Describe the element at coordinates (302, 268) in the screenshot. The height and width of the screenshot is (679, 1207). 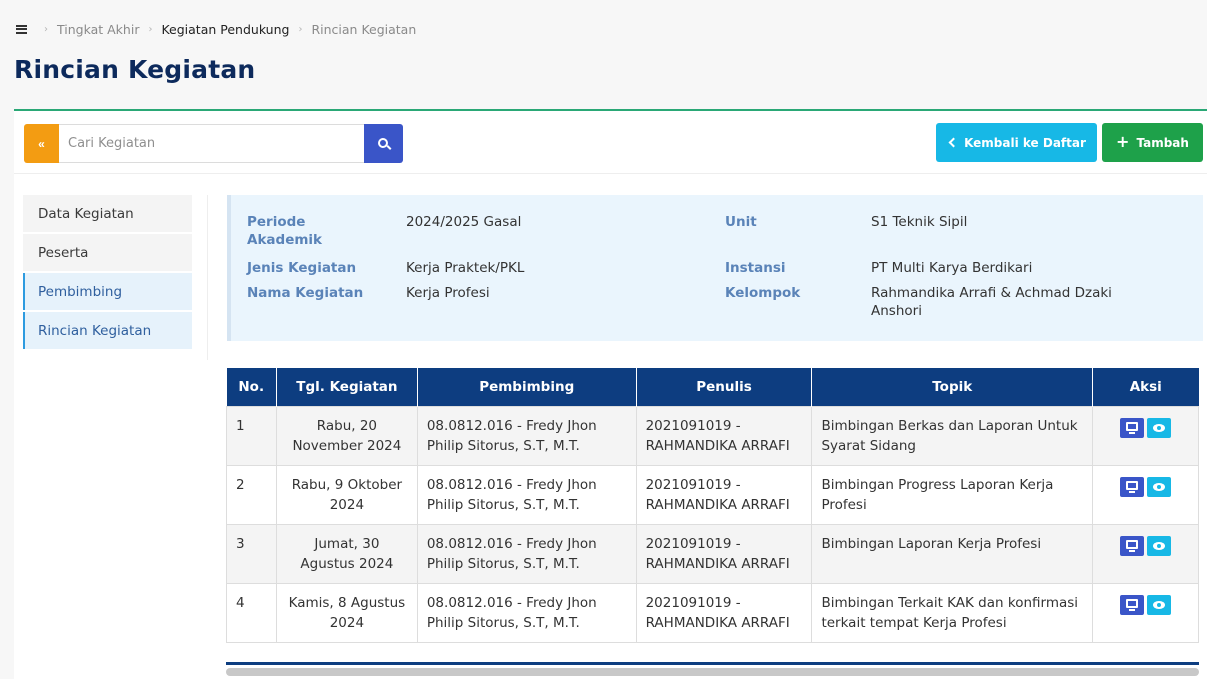
I see `jenis-label: Jenis Kegiatan` at that location.